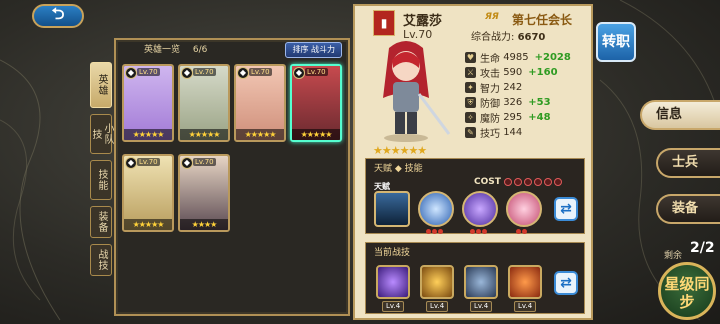  Describe the element at coordinates (101, 260) in the screenshot. I see `tab-battle-skill: 战技` at that location.